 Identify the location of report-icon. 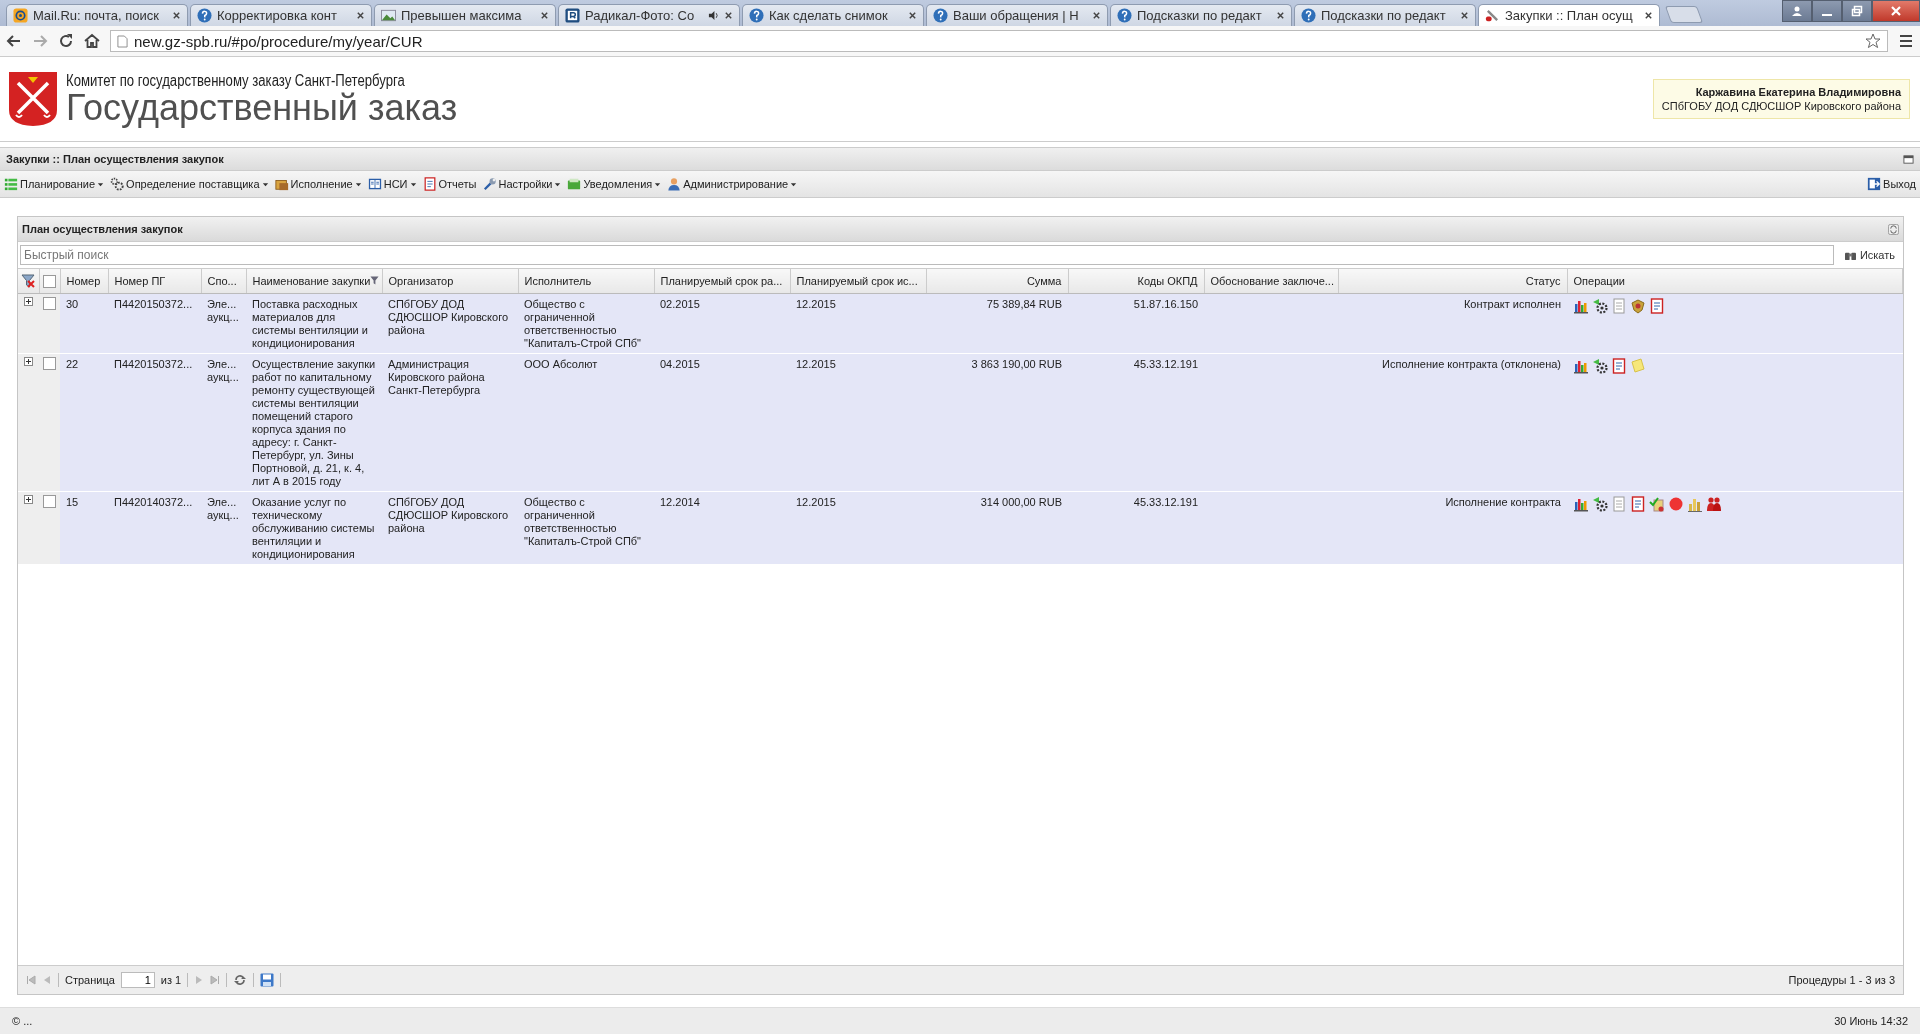
(429, 184).